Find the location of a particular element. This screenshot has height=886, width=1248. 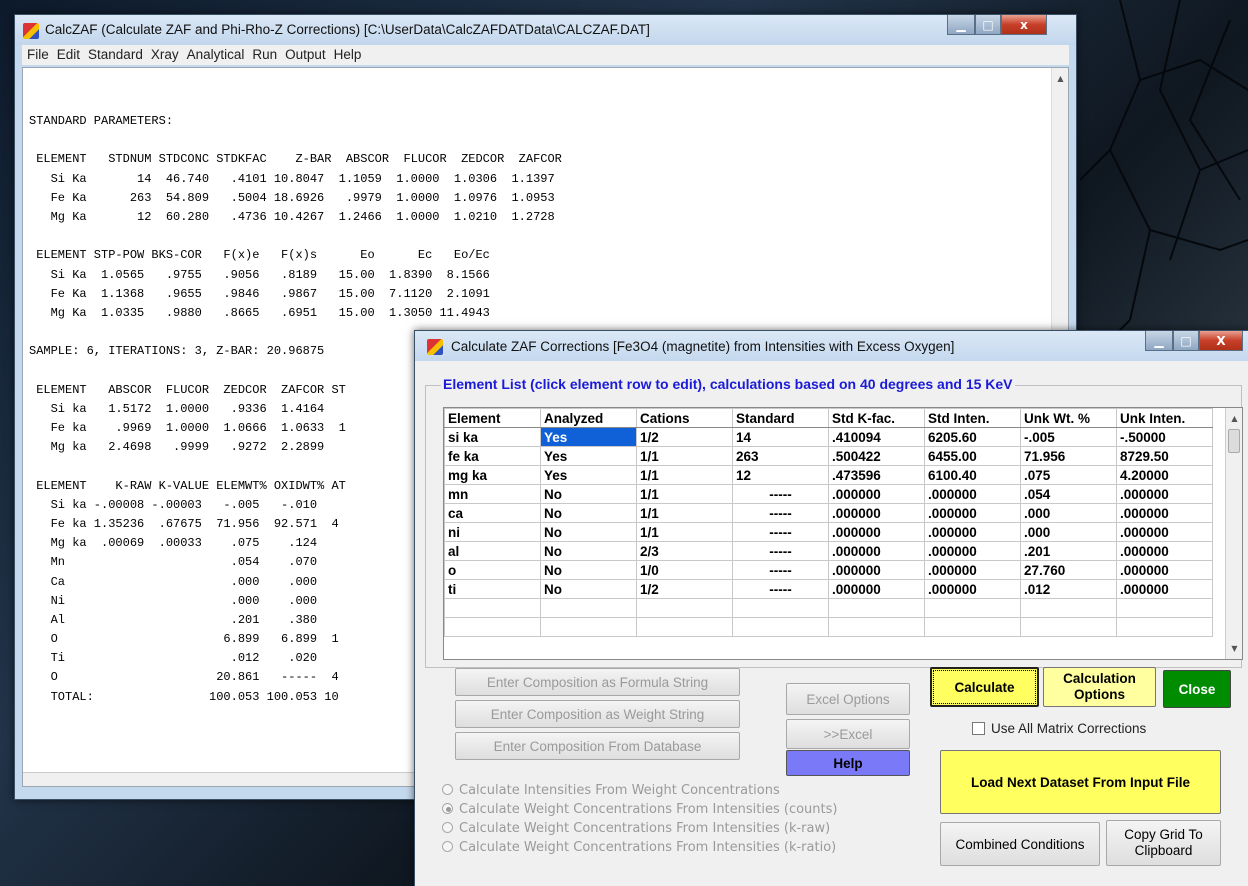

composition-database-button: Enter Composition From Database is located at coordinates (597, 746).